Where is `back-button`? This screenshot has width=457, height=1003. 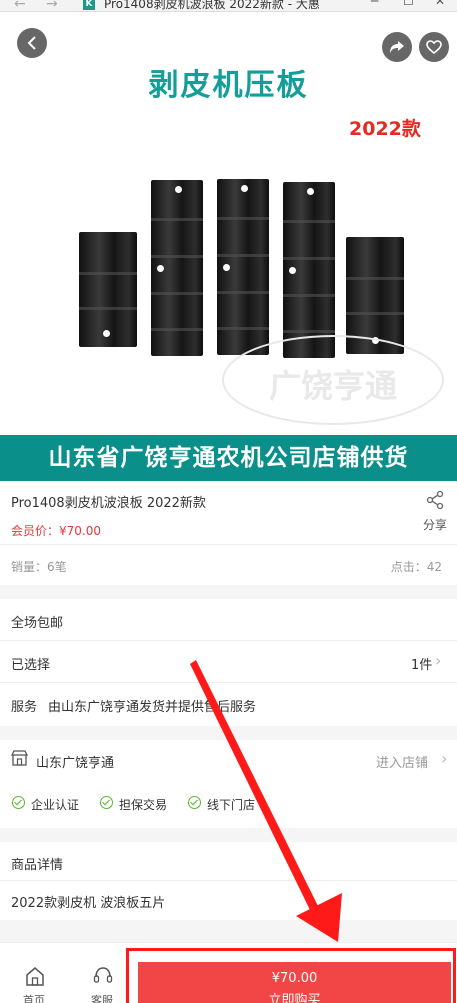
back-button is located at coordinates (32, 43).